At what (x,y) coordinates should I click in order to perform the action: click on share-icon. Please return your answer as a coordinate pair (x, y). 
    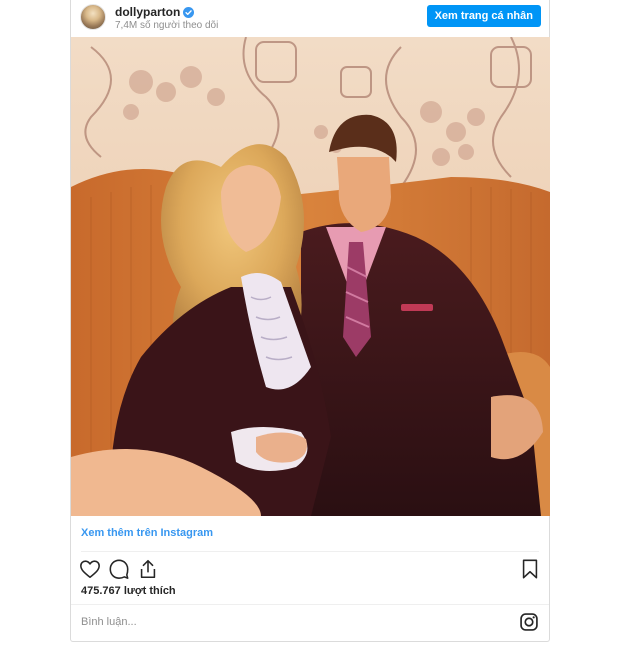
    Looking at the image, I should click on (148, 569).